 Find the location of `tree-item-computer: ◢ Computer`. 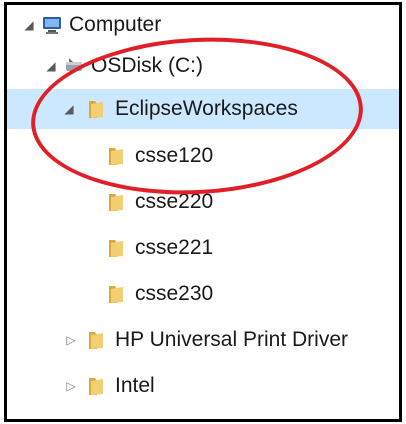

tree-item-computer: ◢ Computer is located at coordinates (203, 25).